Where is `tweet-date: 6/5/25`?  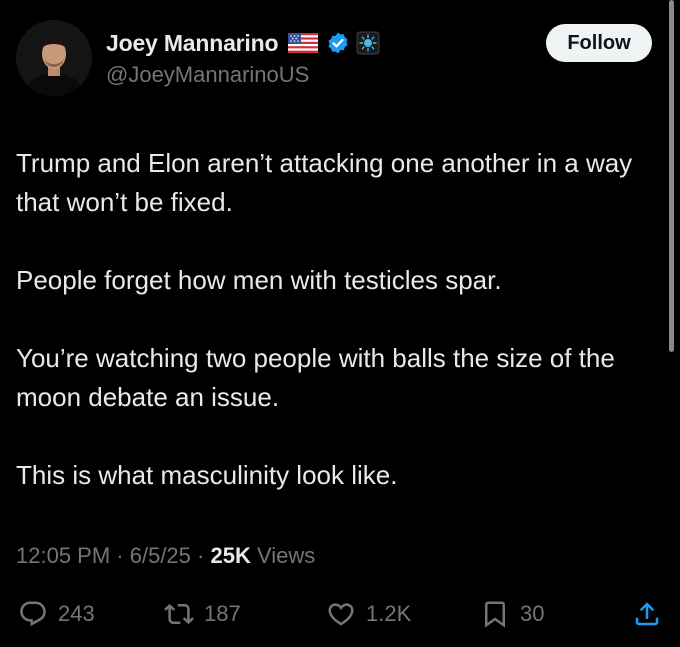
tweet-date: 6/5/25 is located at coordinates (160, 556).